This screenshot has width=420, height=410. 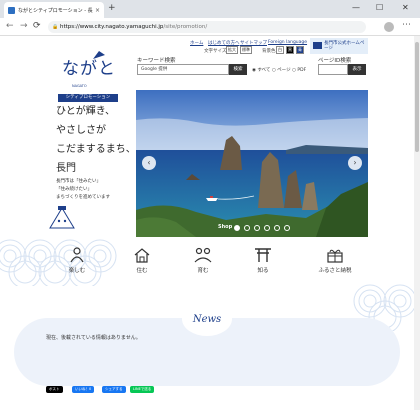 I want to click on official-site-link: 長門市公式ホームページ, so click(x=339, y=46).